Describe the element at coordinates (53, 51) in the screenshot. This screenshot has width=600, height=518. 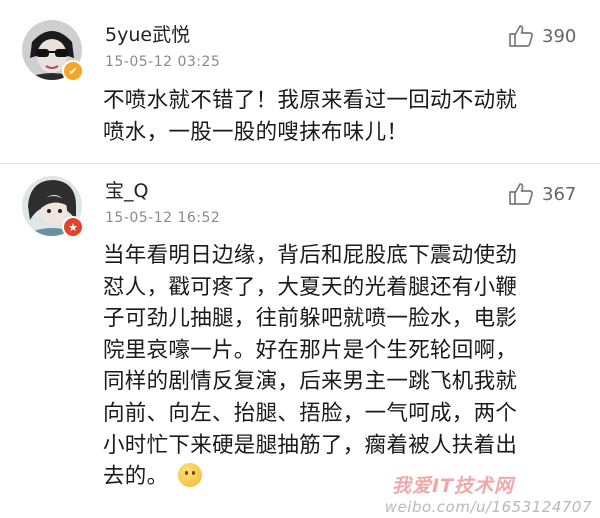
I see `avatar: ✔` at that location.